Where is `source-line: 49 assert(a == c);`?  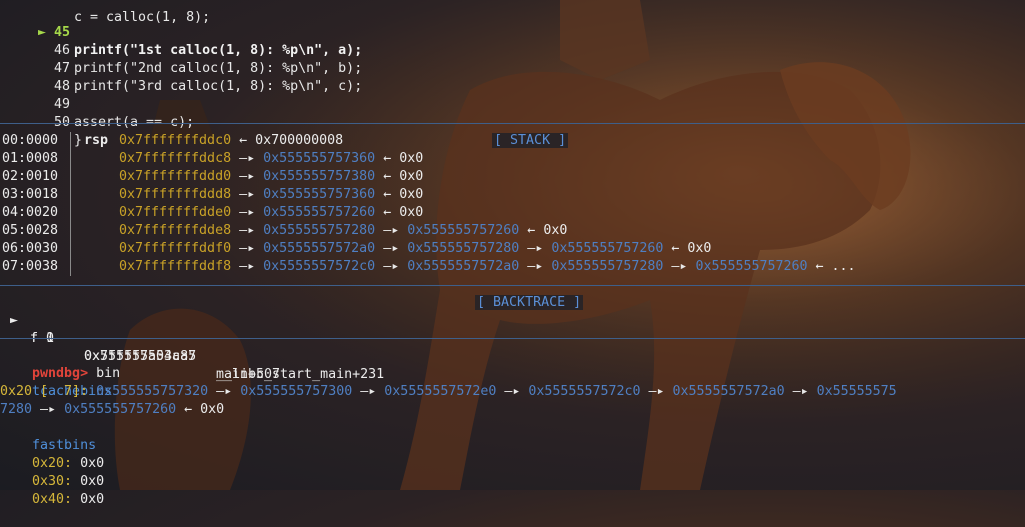 source-line: 49 assert(a == c); is located at coordinates (97, 104).